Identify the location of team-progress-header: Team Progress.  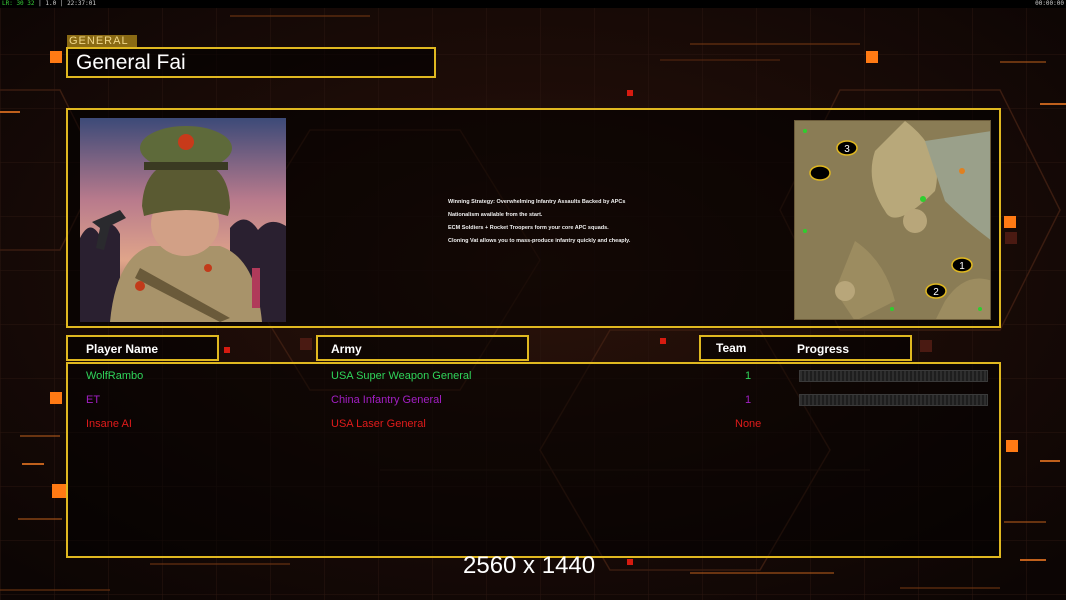
(805, 348).